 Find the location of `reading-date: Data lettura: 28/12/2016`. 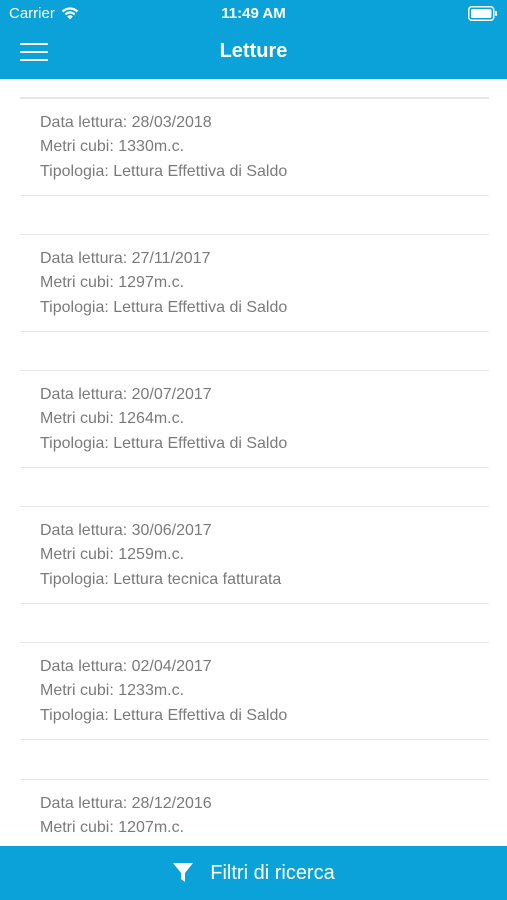

reading-date: Data lettura: 28/12/2016 is located at coordinates (126, 803).